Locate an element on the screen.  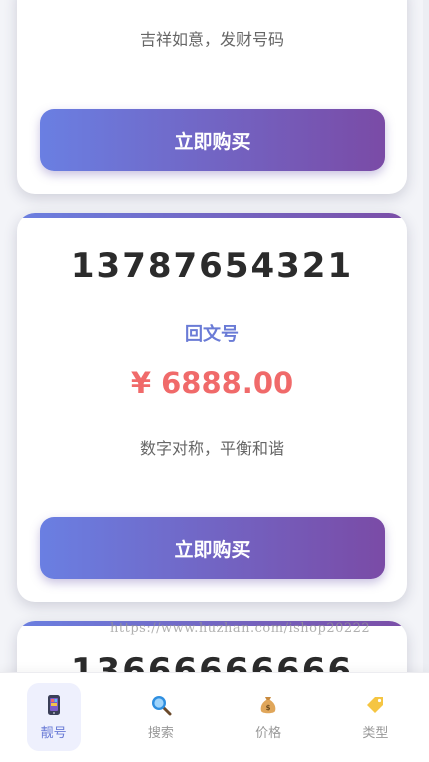
card-accent-bar is located at coordinates (212, 215).